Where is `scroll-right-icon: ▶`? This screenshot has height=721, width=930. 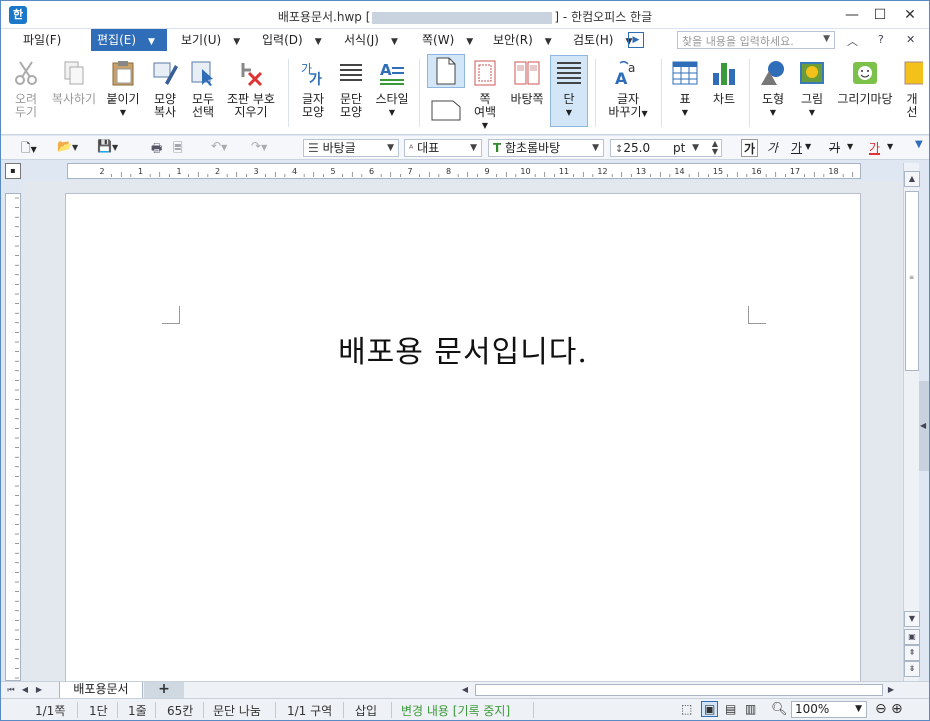
scroll-right-icon: ▶ is located at coordinates (891, 690).